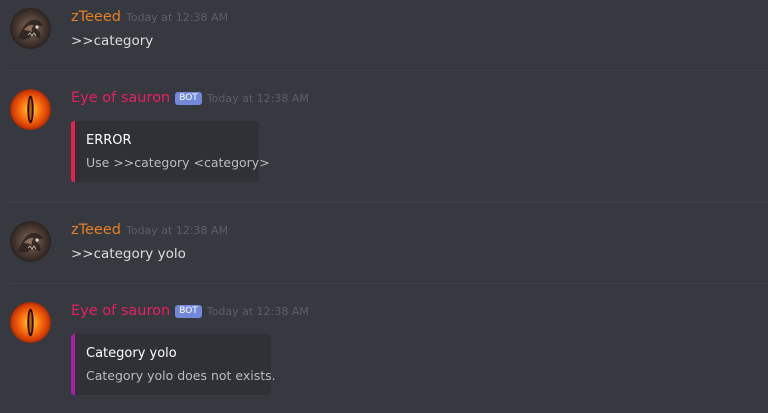 This screenshot has height=413, width=768. I want to click on embed-description: Category yolo does not exists., so click(181, 375).